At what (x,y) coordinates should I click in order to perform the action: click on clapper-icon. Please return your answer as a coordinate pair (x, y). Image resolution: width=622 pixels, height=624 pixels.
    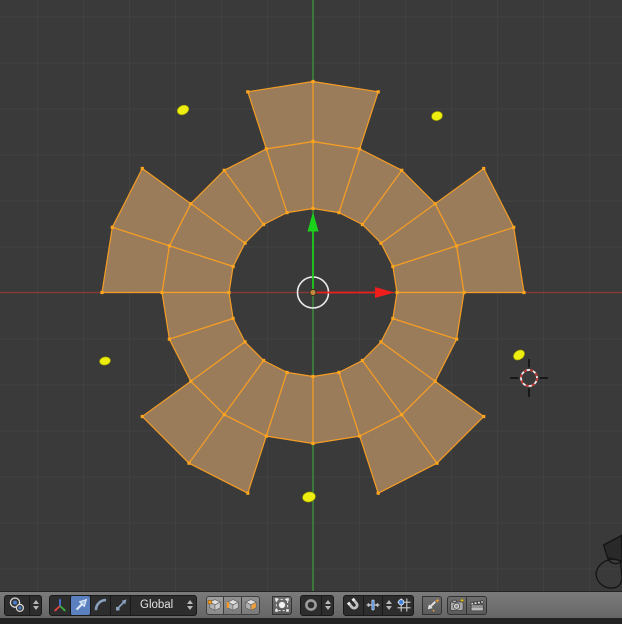
    Looking at the image, I should click on (476, 606).